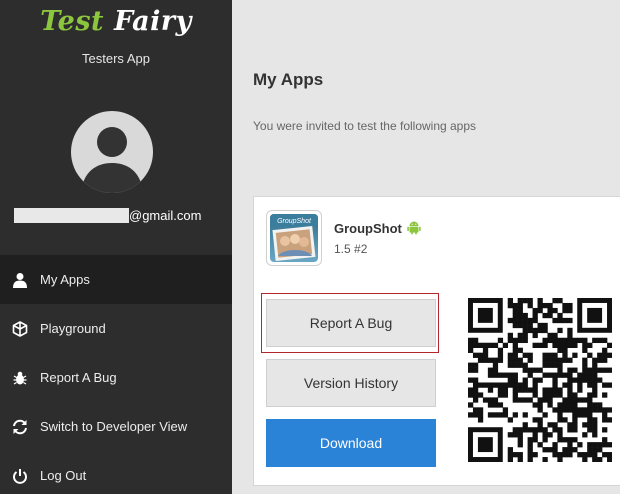  I want to click on user-email: @gmail.com, so click(107, 215).